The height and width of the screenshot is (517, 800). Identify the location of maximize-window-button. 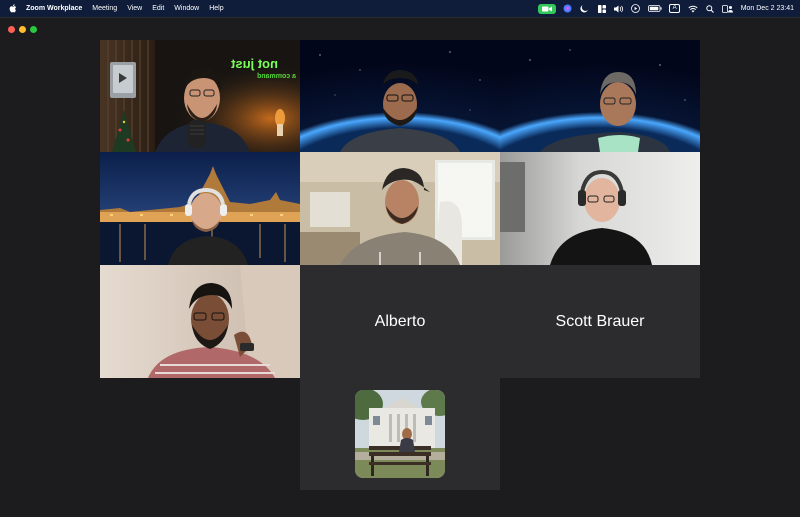
(33, 29).